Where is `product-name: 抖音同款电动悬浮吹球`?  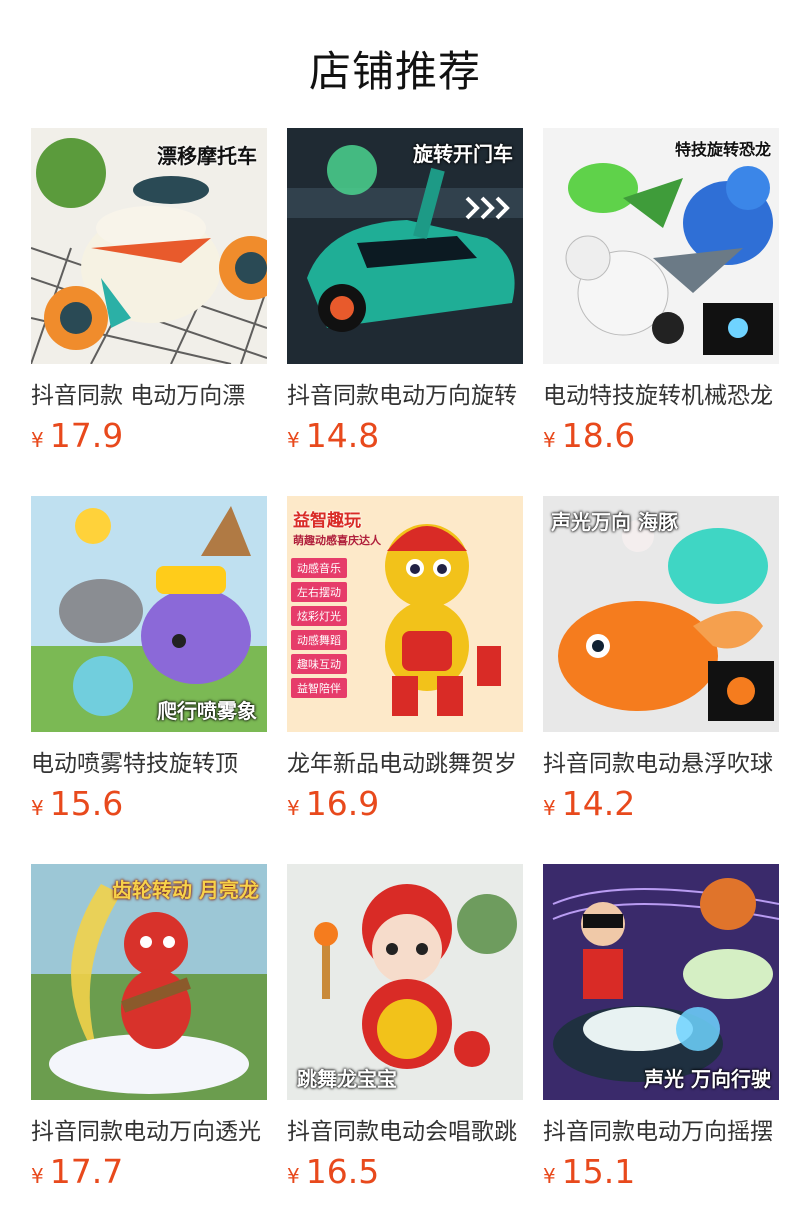
product-name: 抖音同款电动悬浮吹球 is located at coordinates (661, 761).